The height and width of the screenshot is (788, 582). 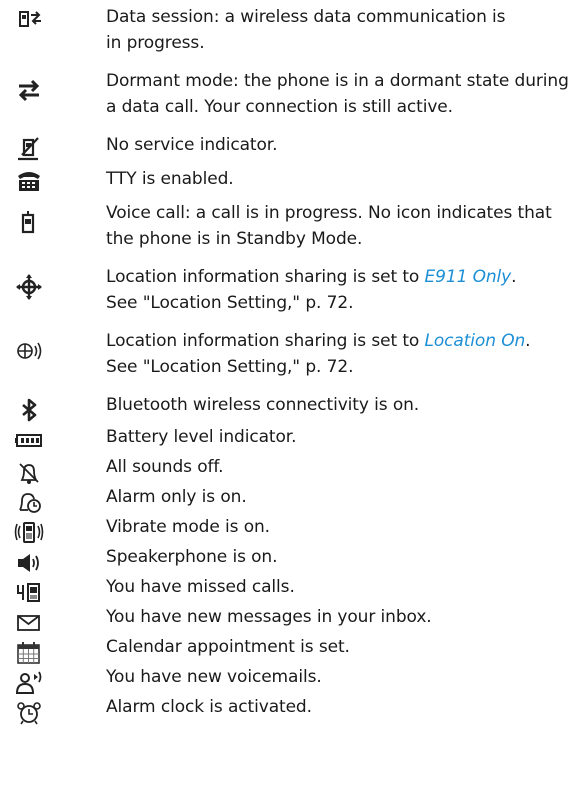 I want to click on entry-line: You have new voicemails., so click(x=214, y=677).